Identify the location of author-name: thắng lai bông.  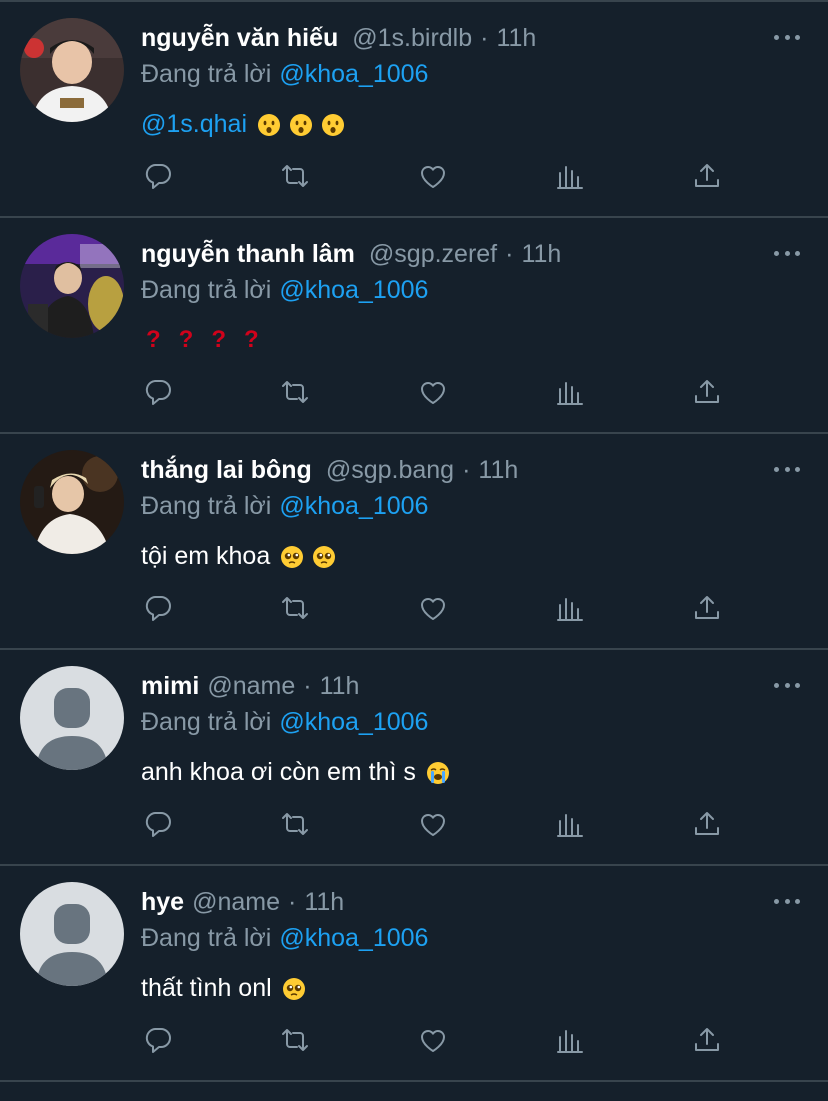
(226, 470).